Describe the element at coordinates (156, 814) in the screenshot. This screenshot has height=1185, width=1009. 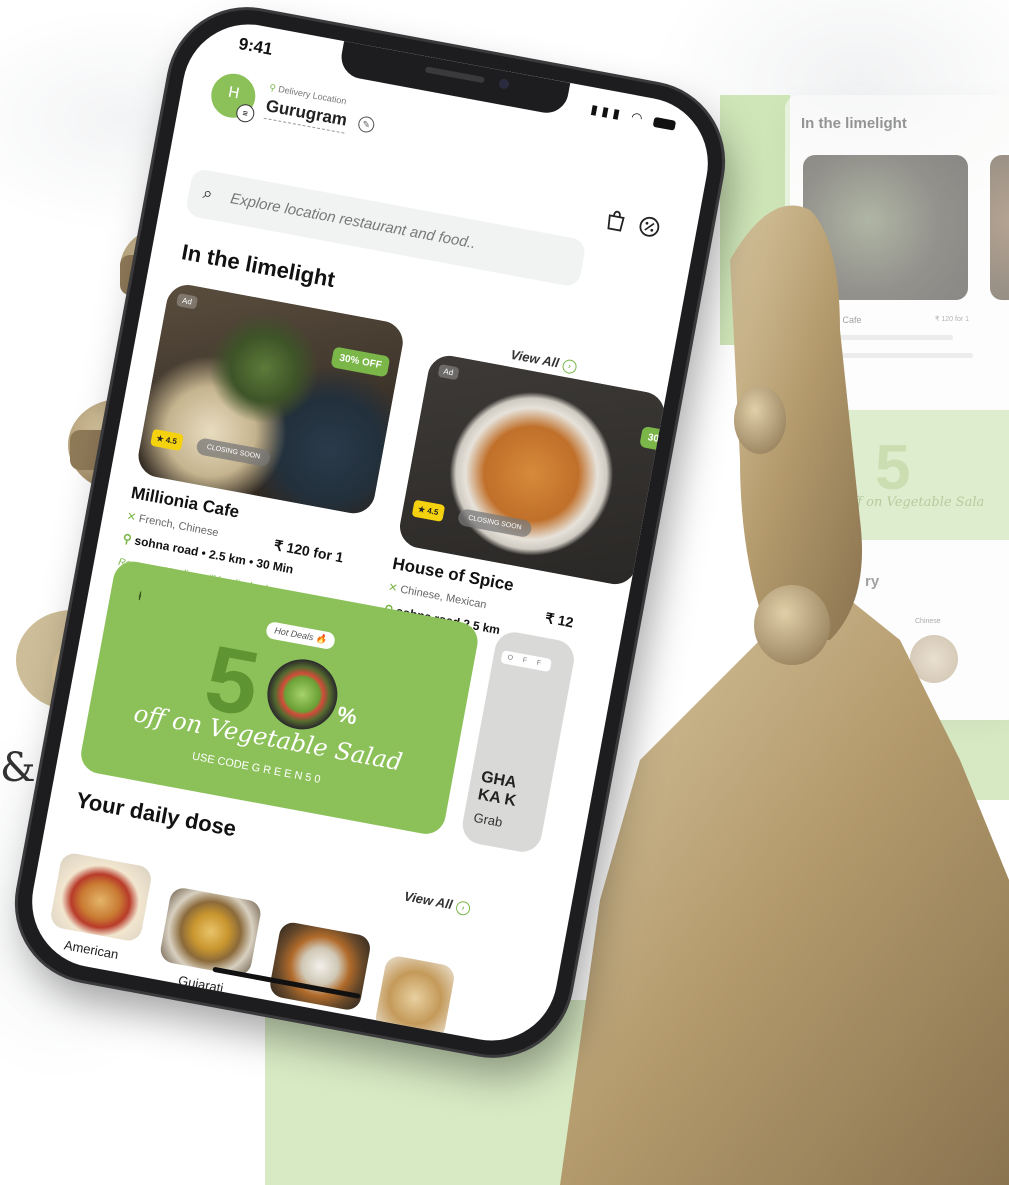
I see `section-title-daily-dose: Your daily dose` at that location.